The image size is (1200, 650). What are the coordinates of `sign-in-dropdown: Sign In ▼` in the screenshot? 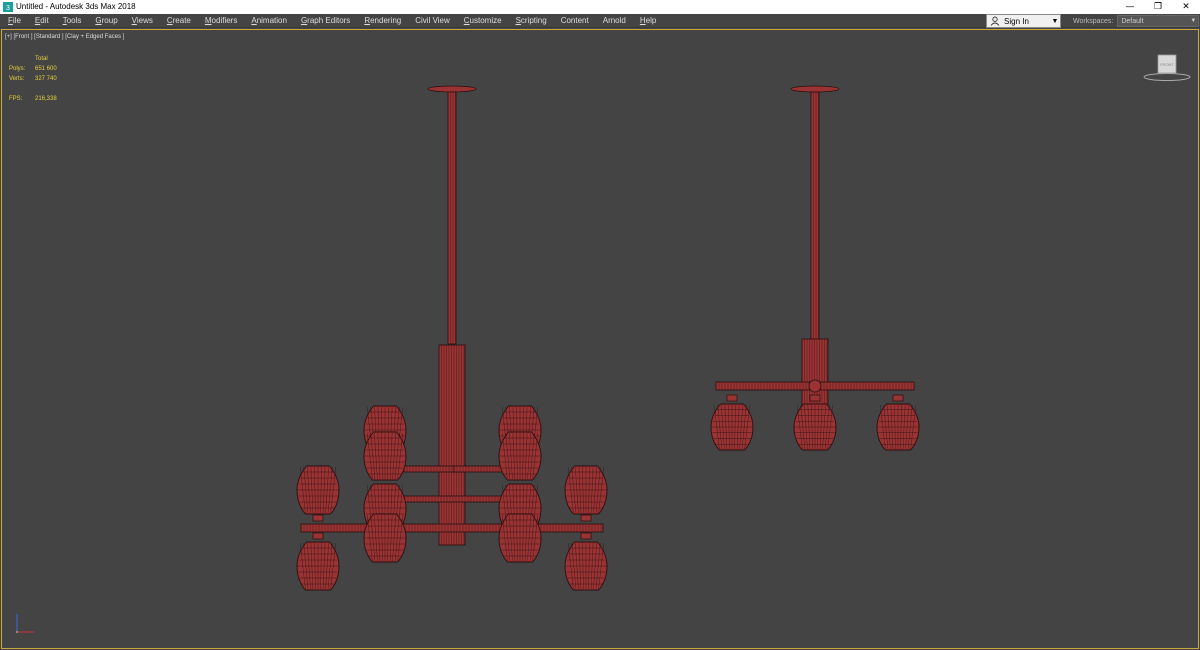 It's located at (1023, 21).